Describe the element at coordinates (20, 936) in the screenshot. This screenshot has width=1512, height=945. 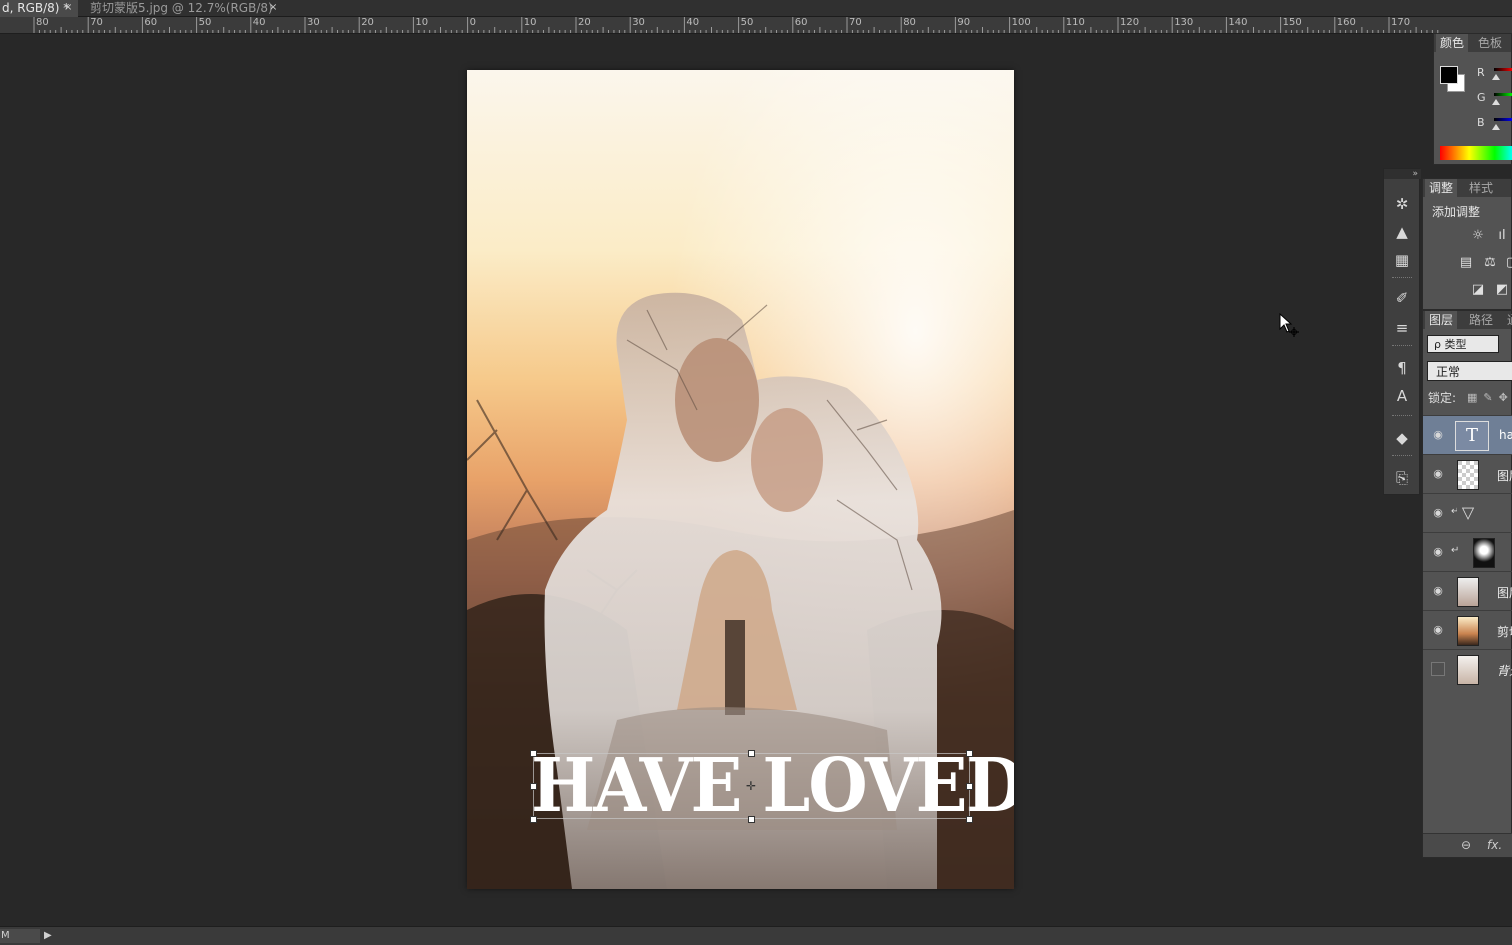
I see `zoom-field: M` at that location.